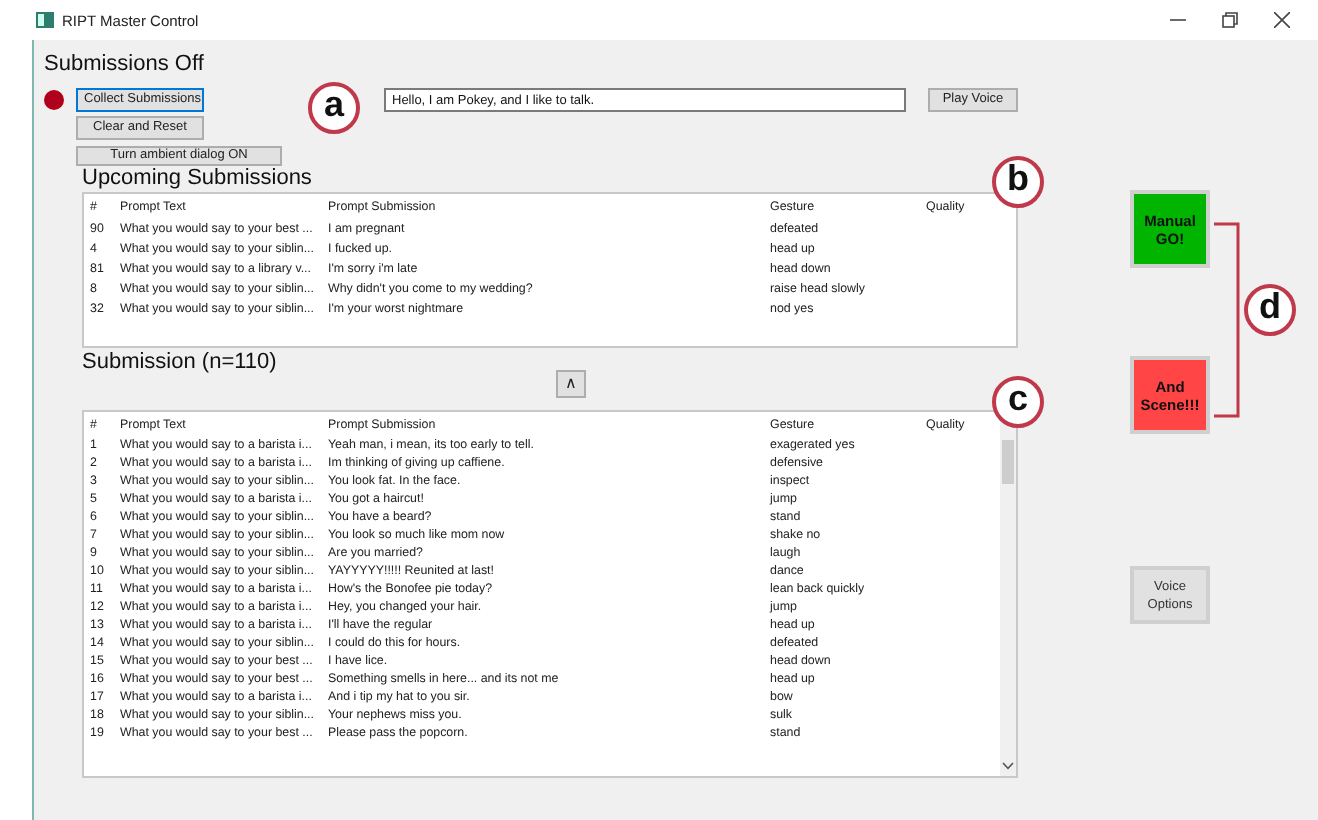 The height and width of the screenshot is (820, 1318). Describe the element at coordinates (1230, 20) in the screenshot. I see `restore-icon` at that location.